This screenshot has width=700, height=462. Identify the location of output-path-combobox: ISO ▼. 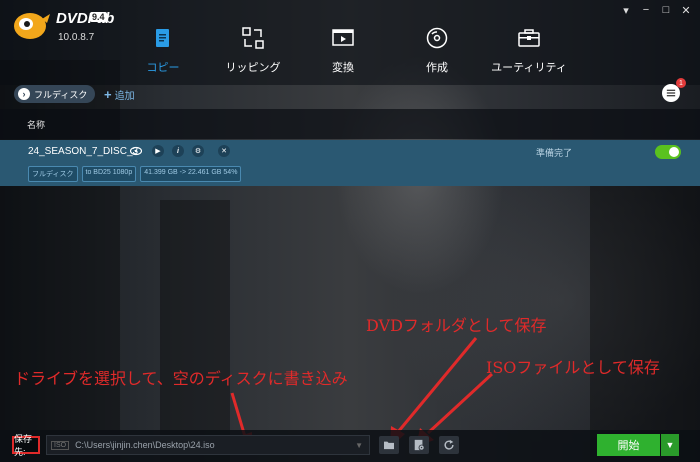
(208, 445).